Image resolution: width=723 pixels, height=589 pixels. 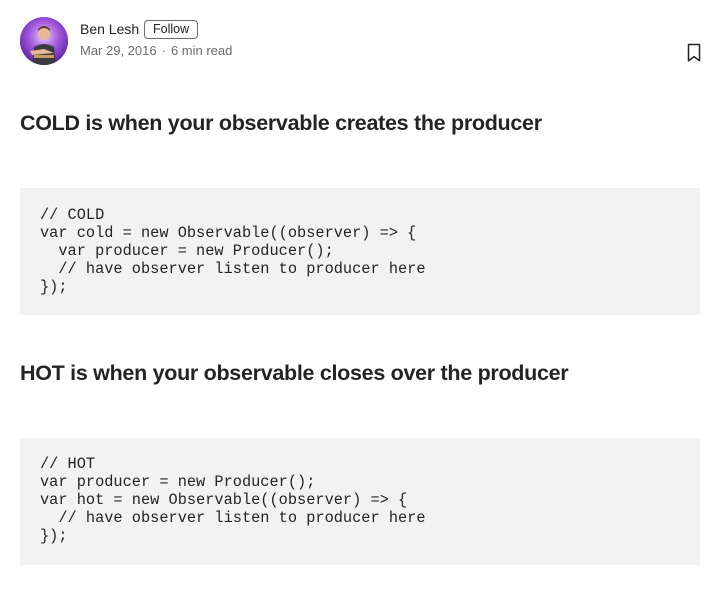 What do you see at coordinates (361, 41) in the screenshot?
I see `author-bar: Ben Lesh Follow Mar 29, 2016 · 6 min read` at bounding box center [361, 41].